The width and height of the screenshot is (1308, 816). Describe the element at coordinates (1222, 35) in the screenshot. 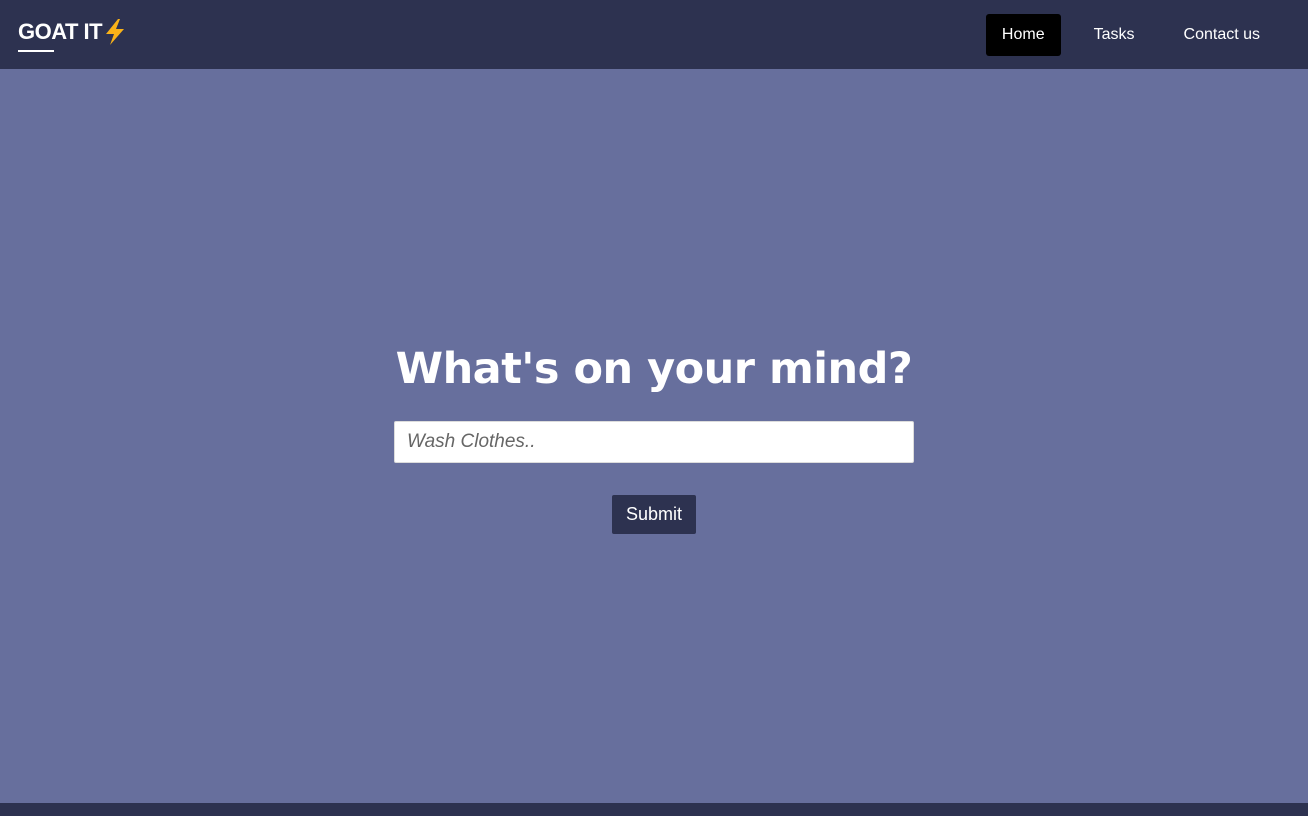

I see `nav-link-contact-us: Contact us` at that location.